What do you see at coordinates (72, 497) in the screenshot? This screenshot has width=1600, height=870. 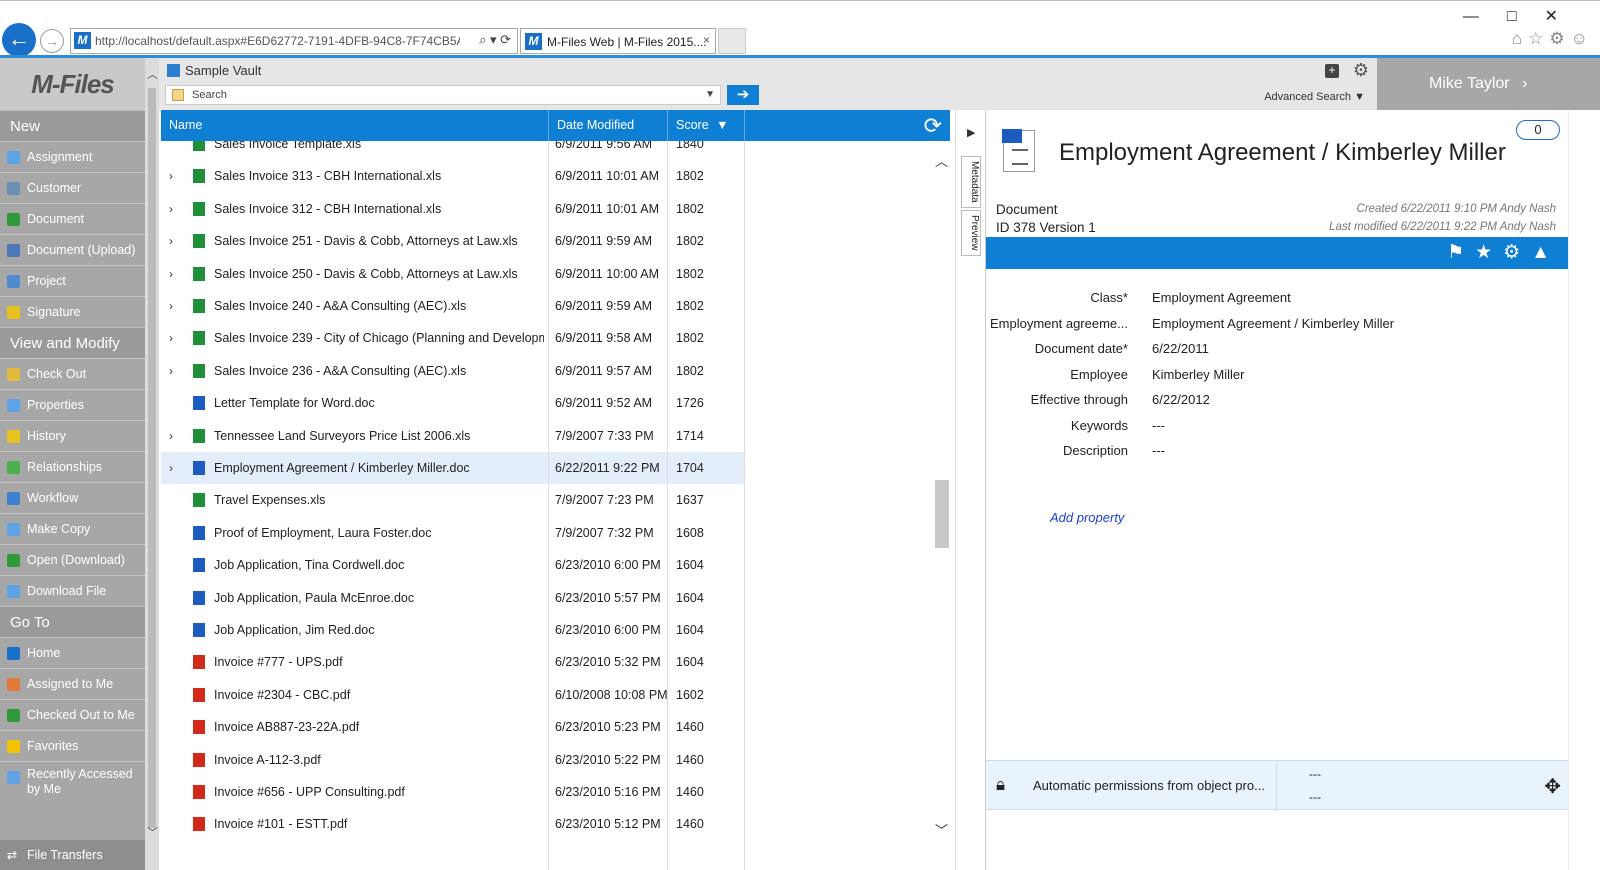 I see `sidebar-item-workflow: Workflow` at bounding box center [72, 497].